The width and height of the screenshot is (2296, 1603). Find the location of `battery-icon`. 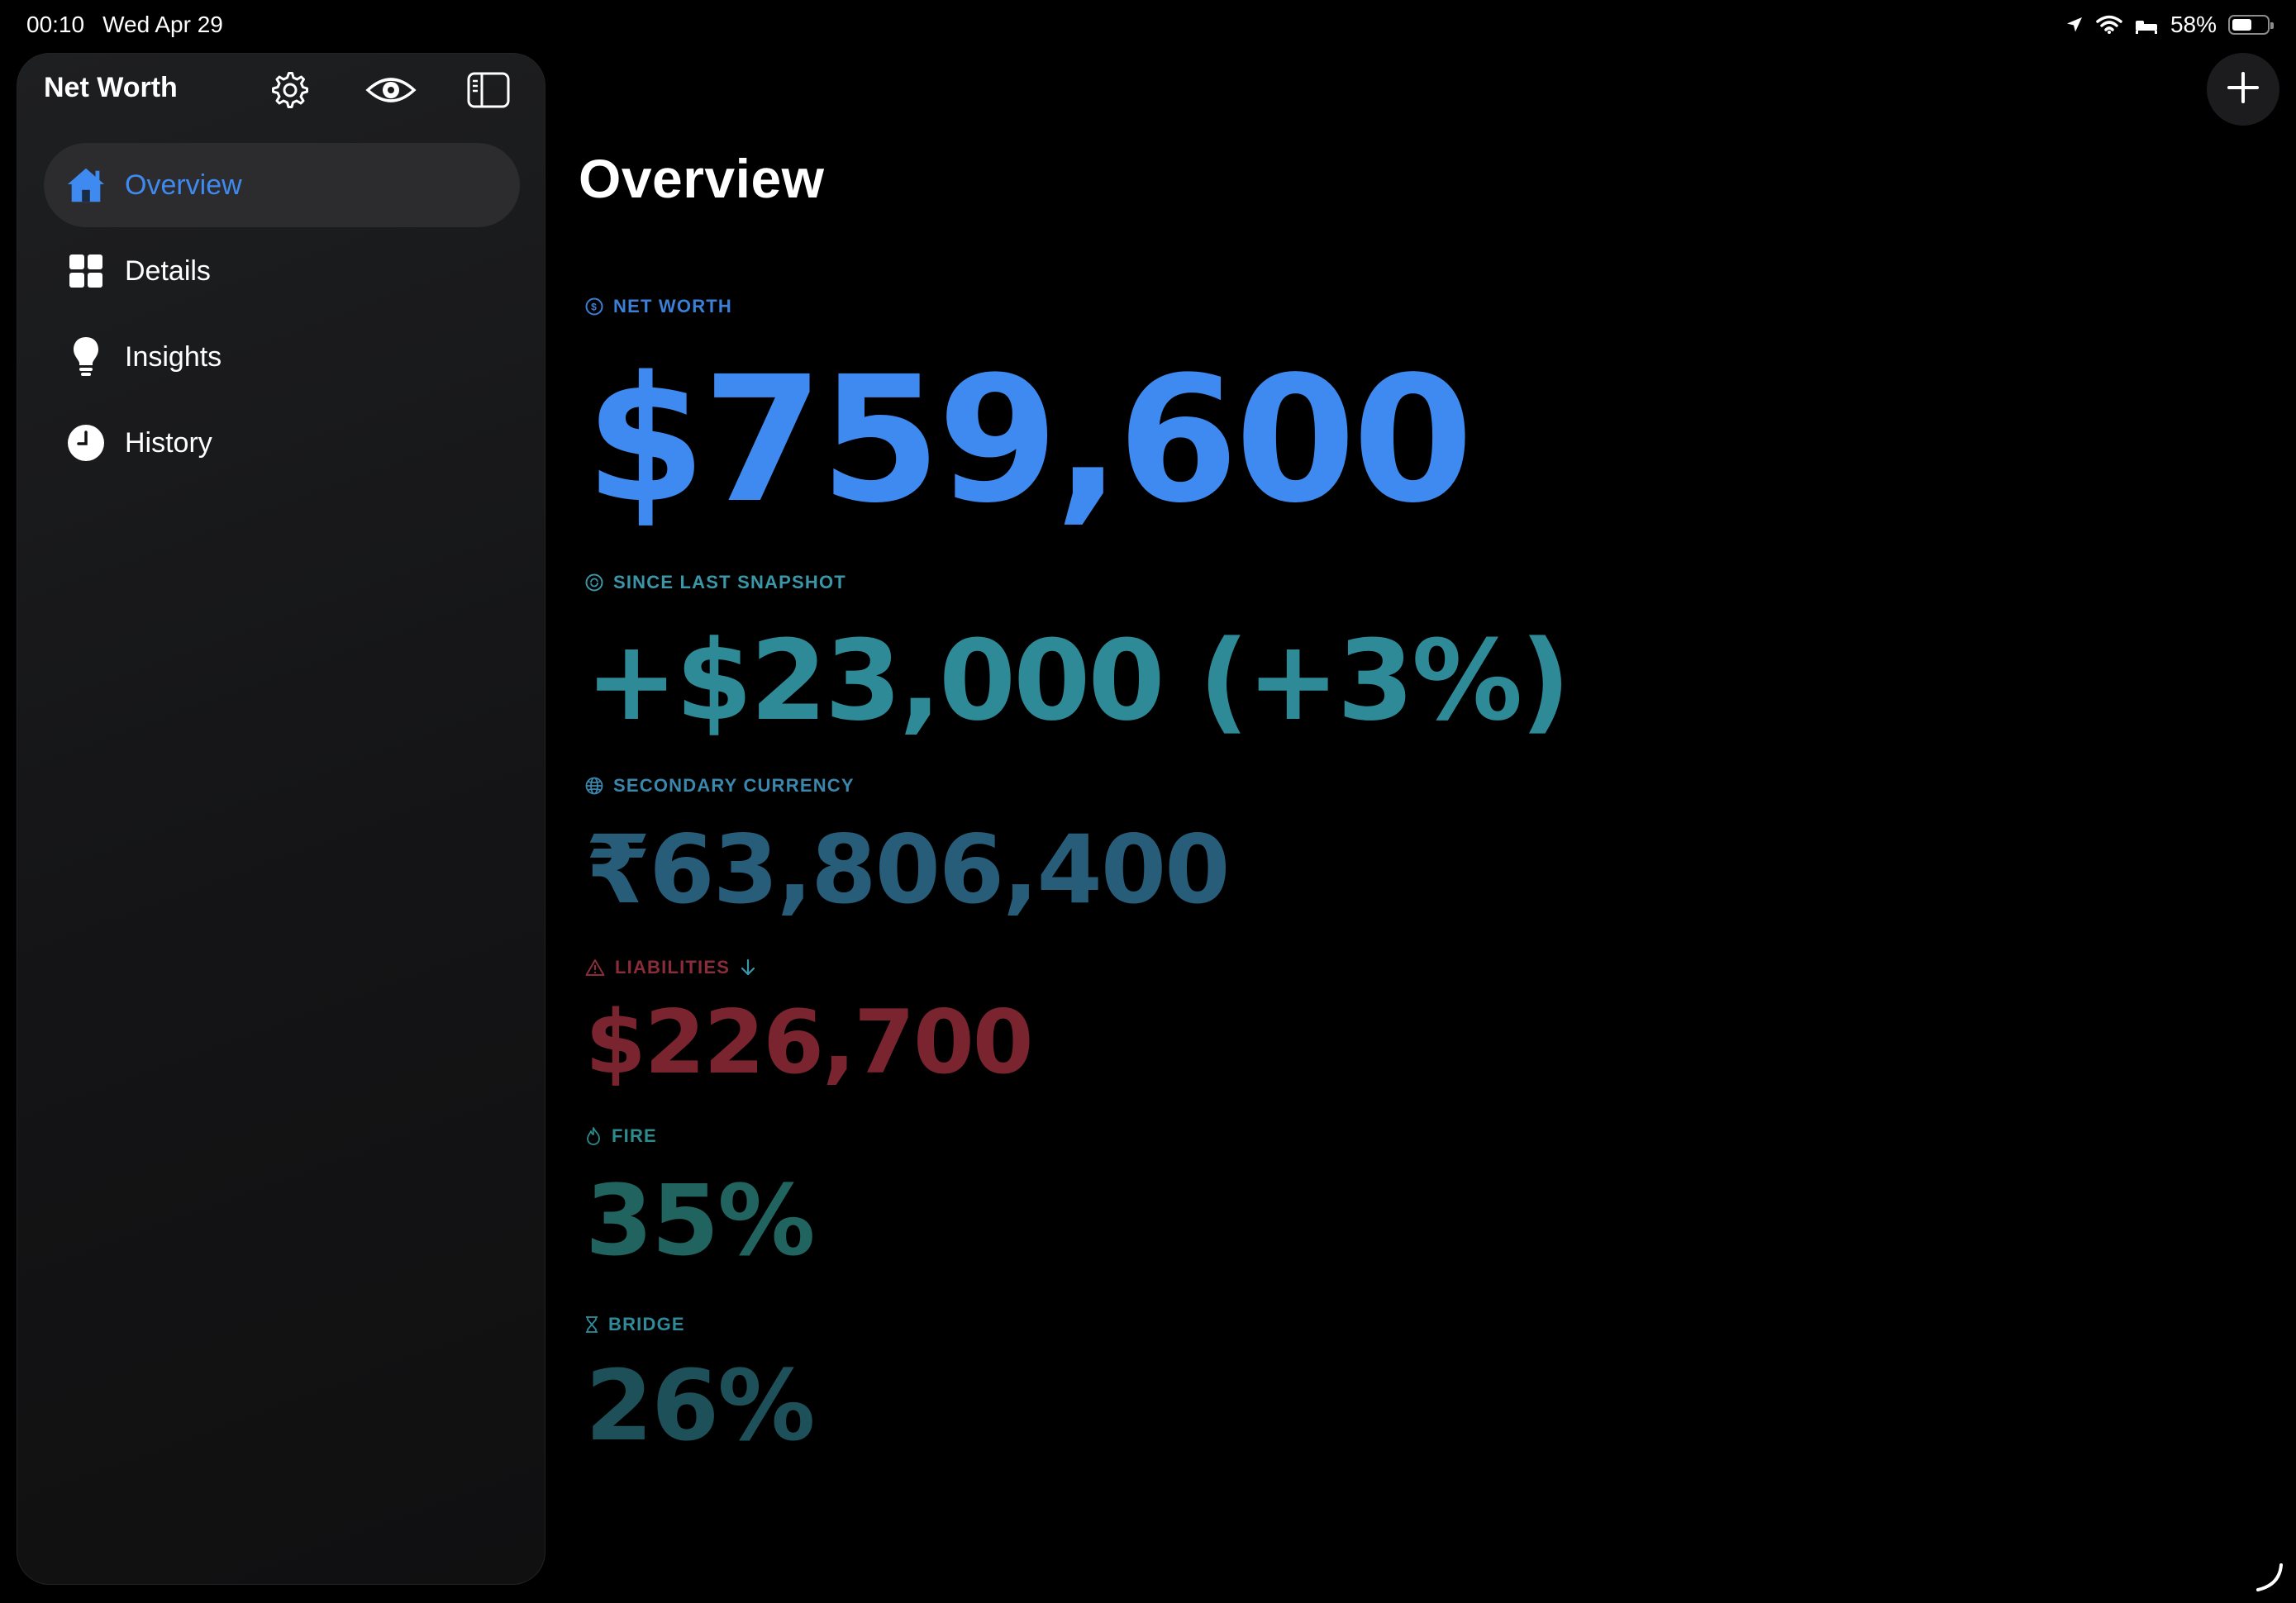

battery-icon is located at coordinates (2251, 25).